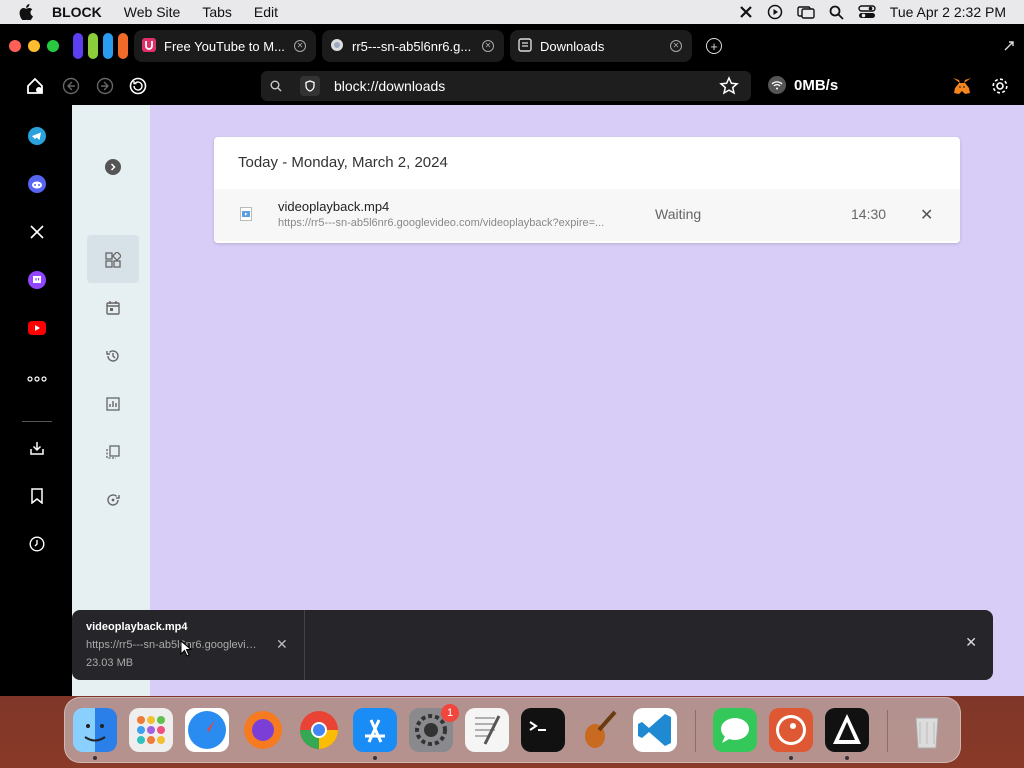 This screenshot has height=768, width=1024. I want to click on launchpad-icon, so click(151, 730).